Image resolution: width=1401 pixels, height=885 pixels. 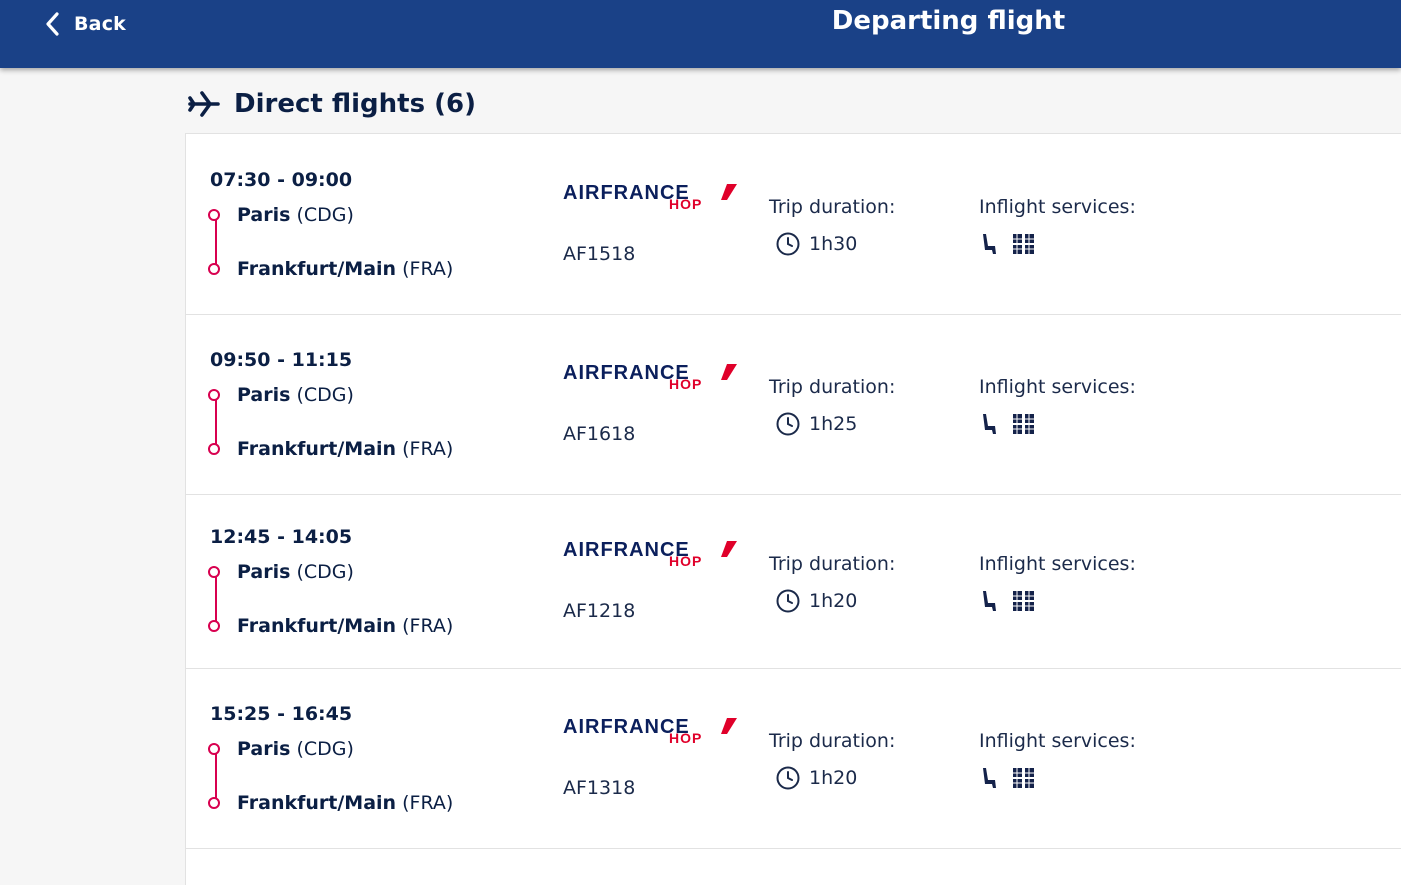 What do you see at coordinates (599, 254) in the screenshot?
I see `flight-number: AF1518` at bounding box center [599, 254].